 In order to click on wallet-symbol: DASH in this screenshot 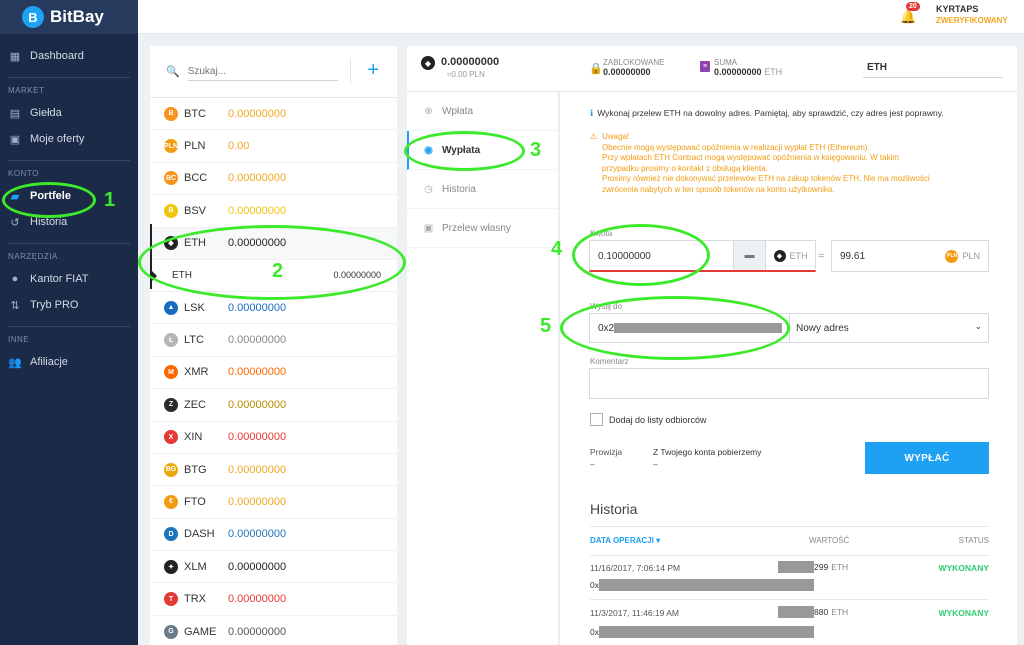, I will do `click(199, 534)`.